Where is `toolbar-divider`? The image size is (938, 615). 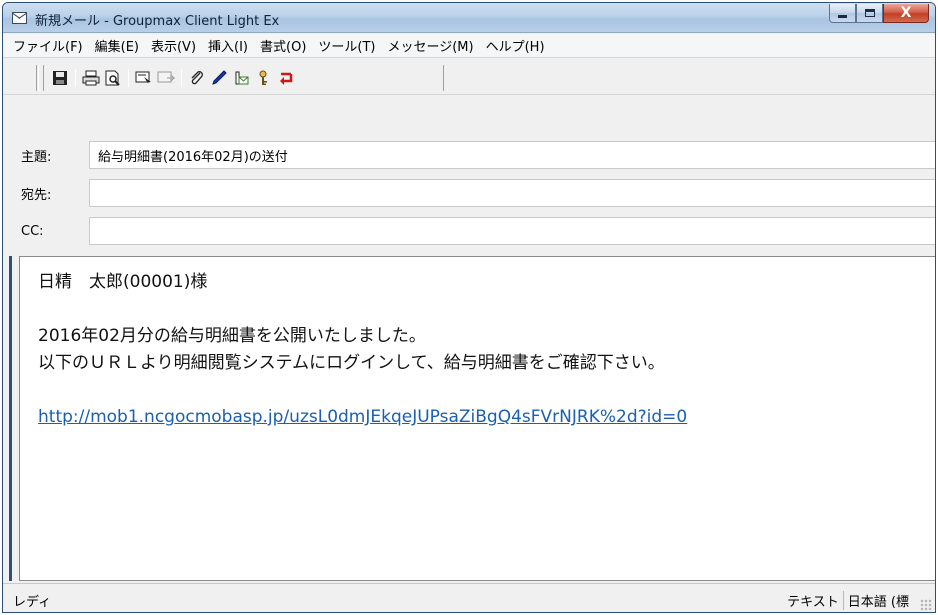
toolbar-divider is located at coordinates (44, 78).